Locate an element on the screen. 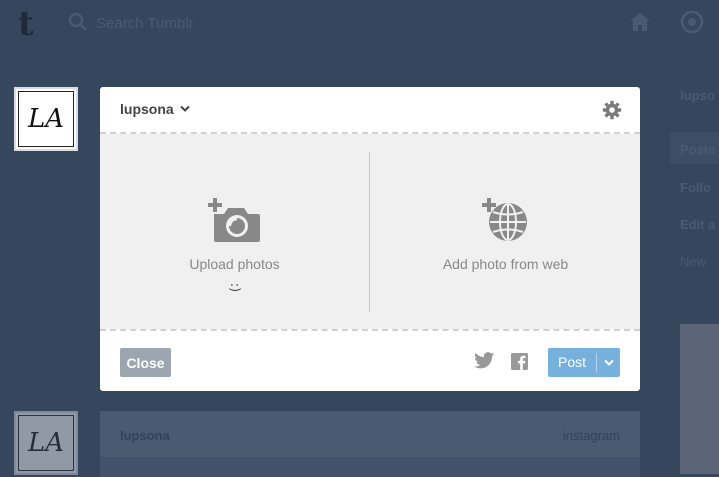 The image size is (719, 477). avatar: LA is located at coordinates (46, 119).